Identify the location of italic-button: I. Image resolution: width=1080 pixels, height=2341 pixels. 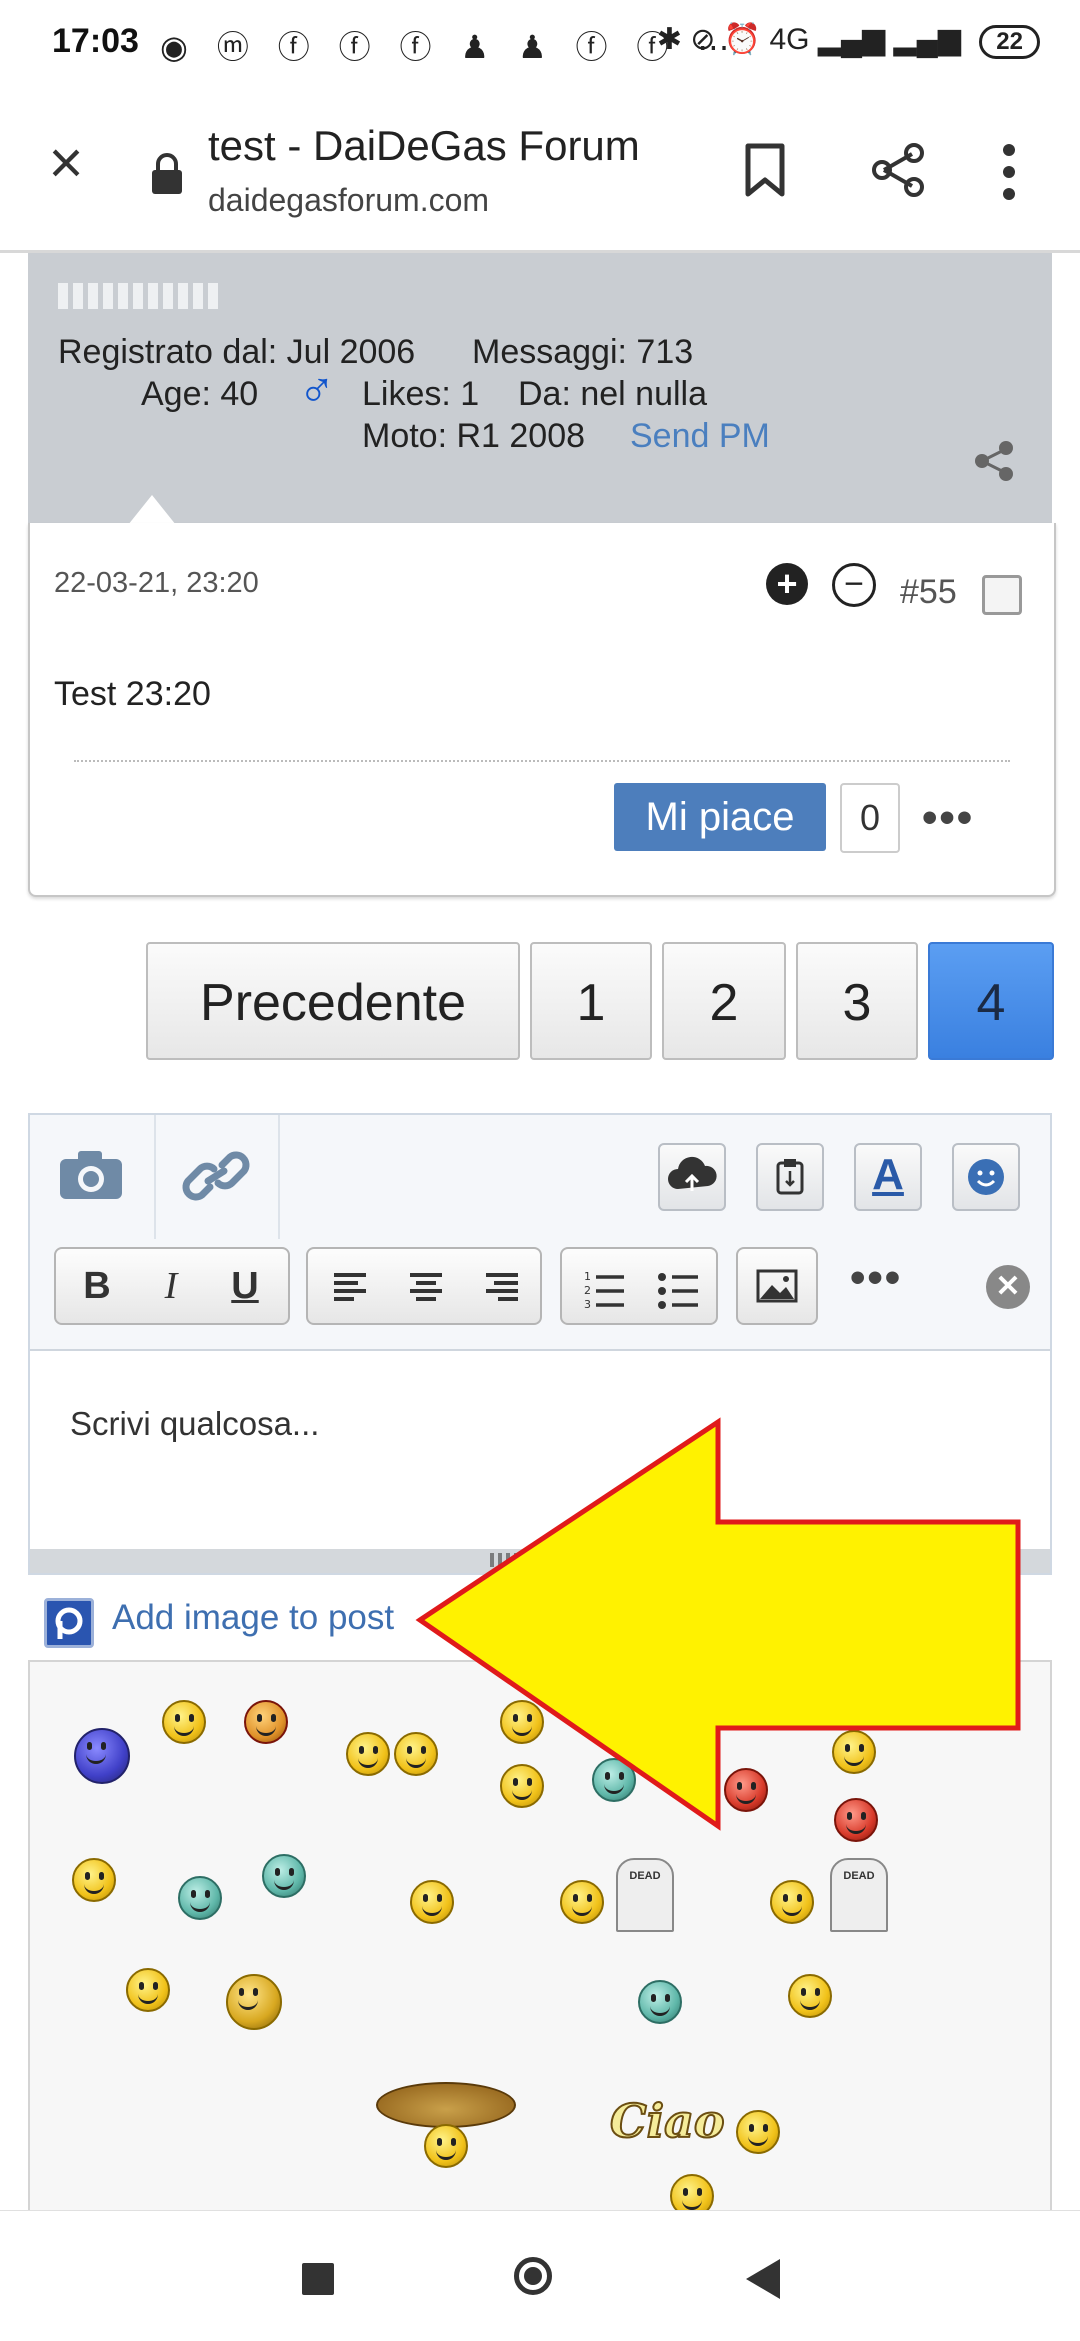
(171, 1286).